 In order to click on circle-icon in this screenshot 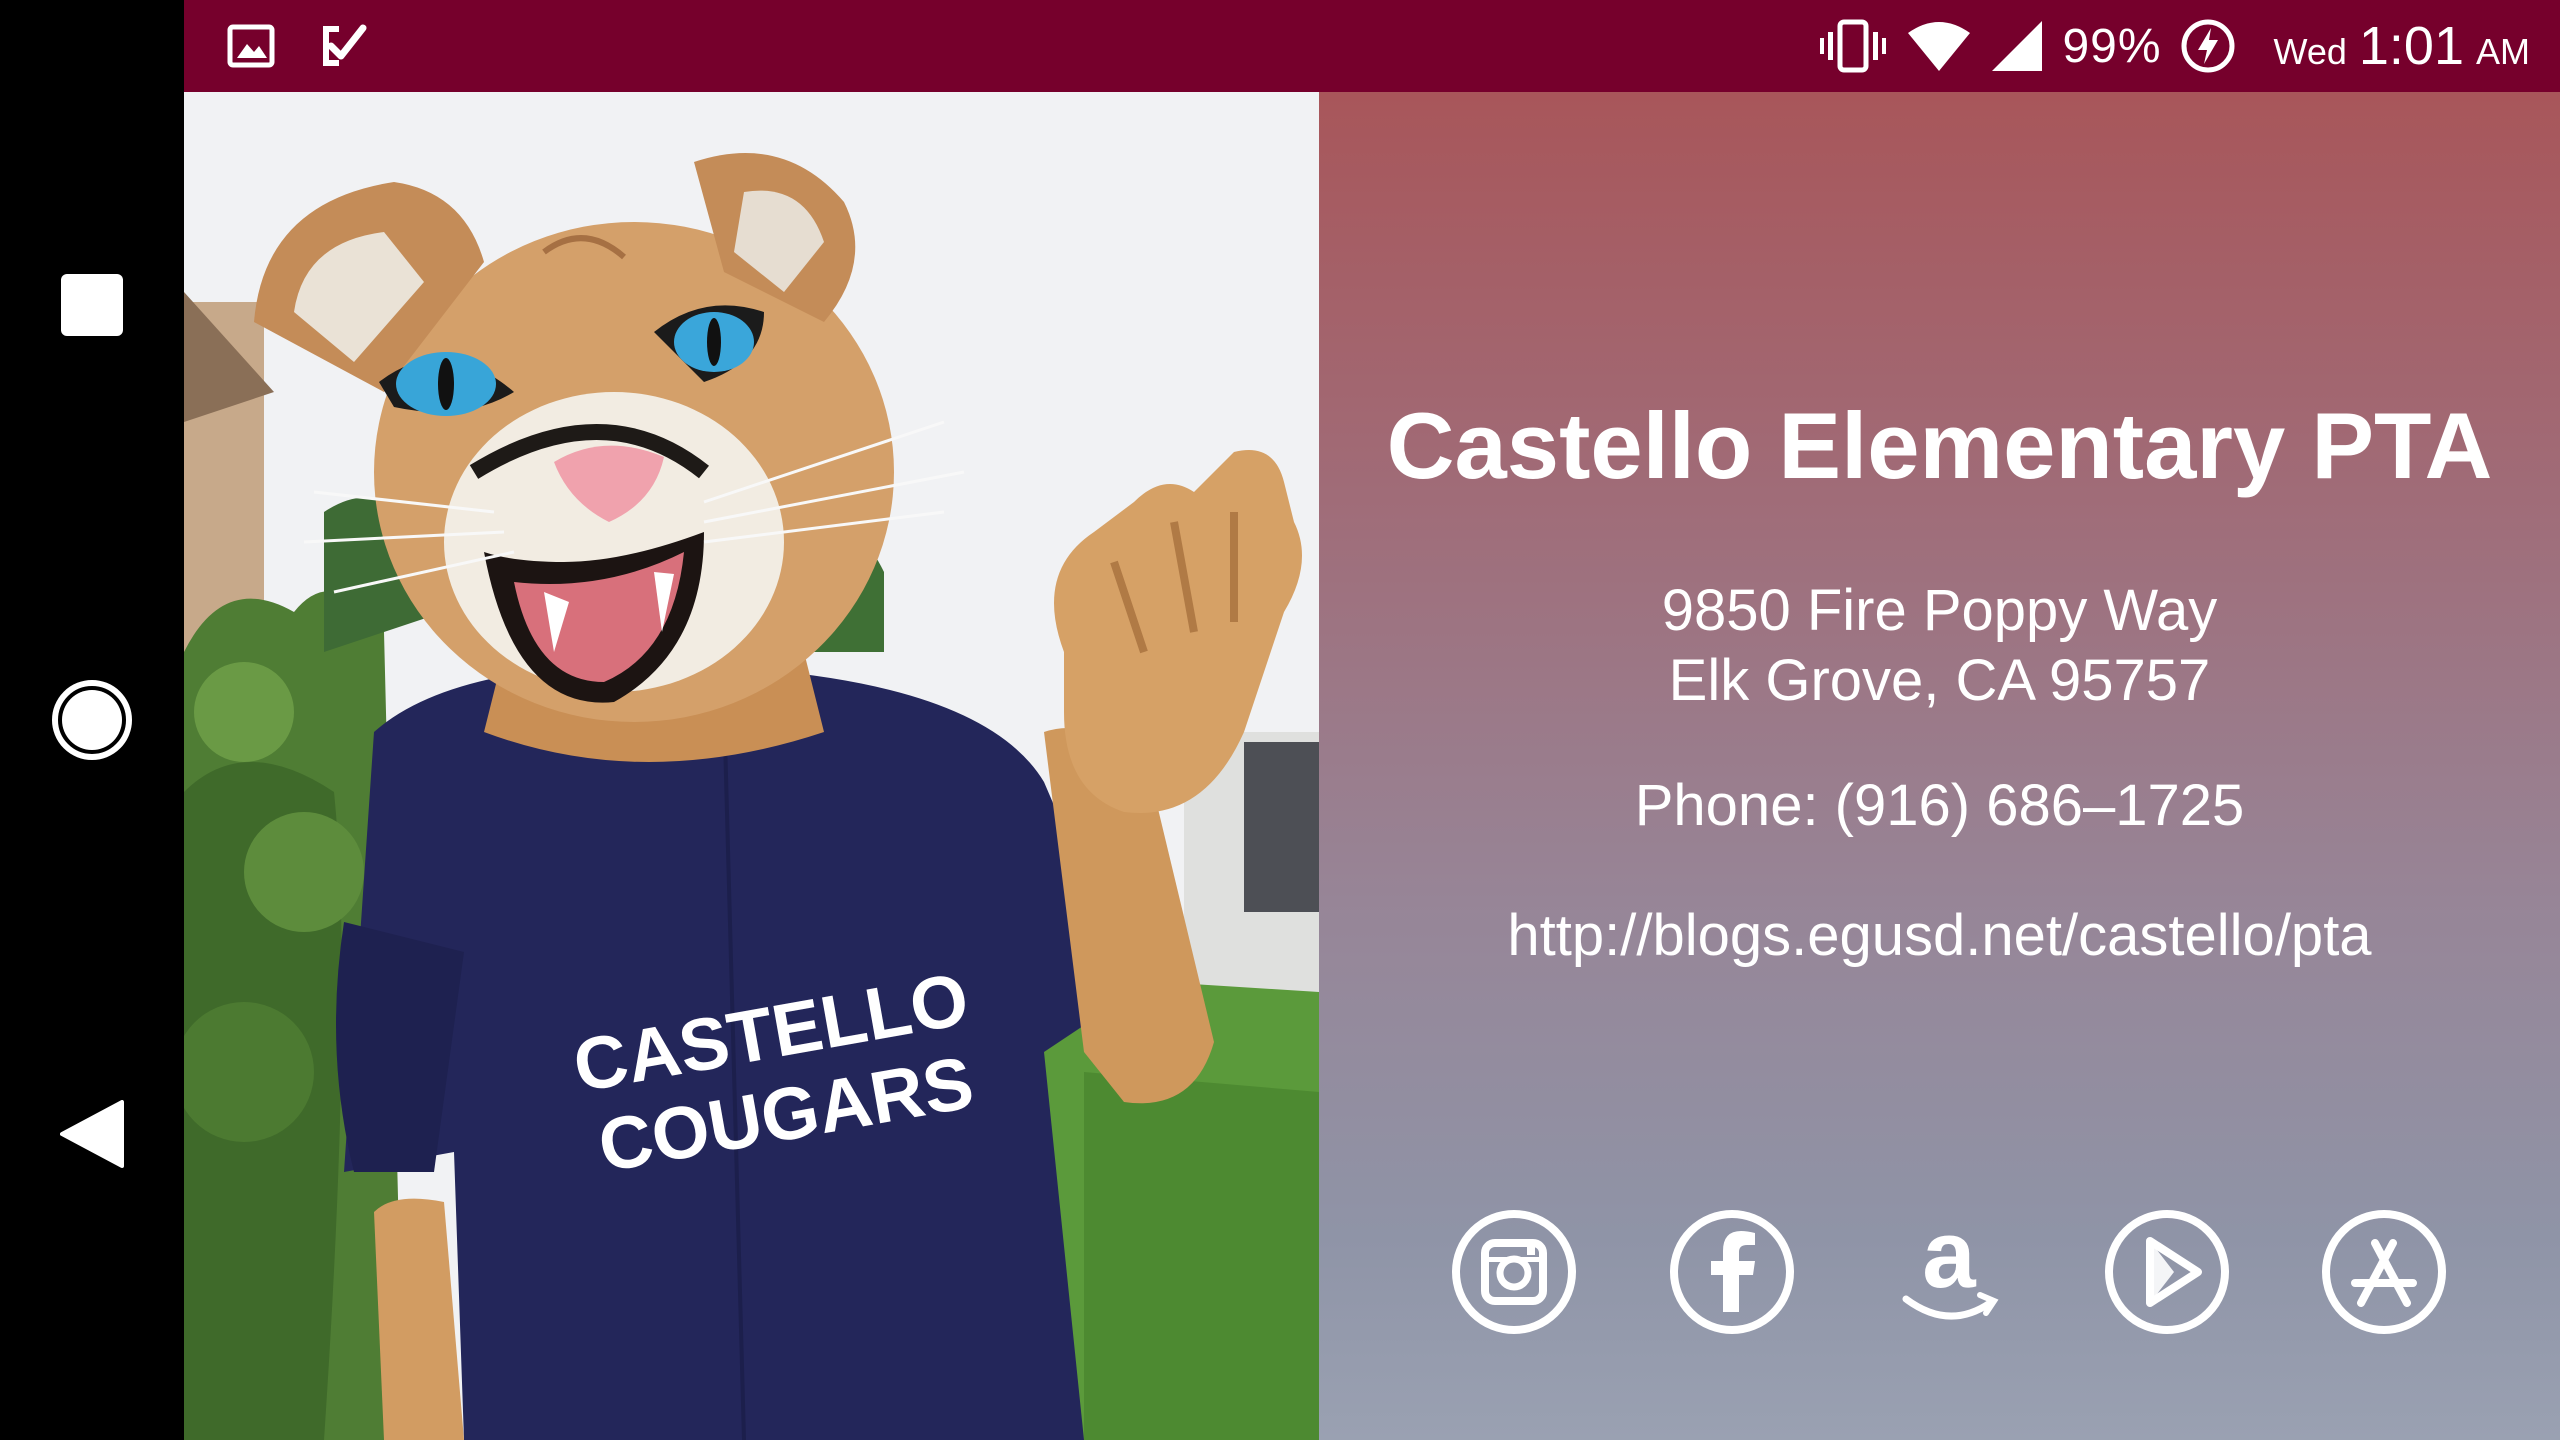, I will do `click(92, 720)`.